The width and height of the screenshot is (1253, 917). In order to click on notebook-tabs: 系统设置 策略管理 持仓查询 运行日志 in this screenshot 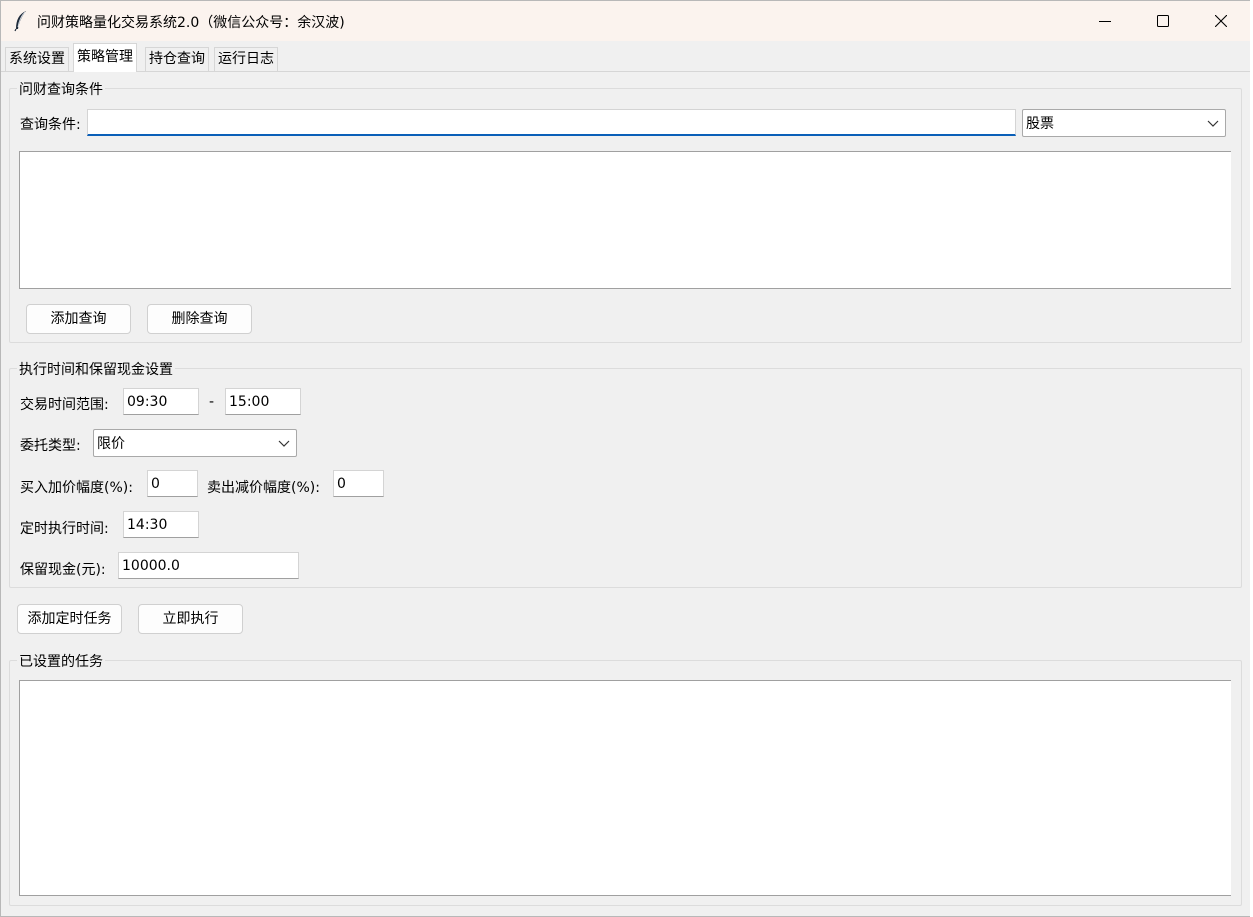, I will do `click(626, 56)`.